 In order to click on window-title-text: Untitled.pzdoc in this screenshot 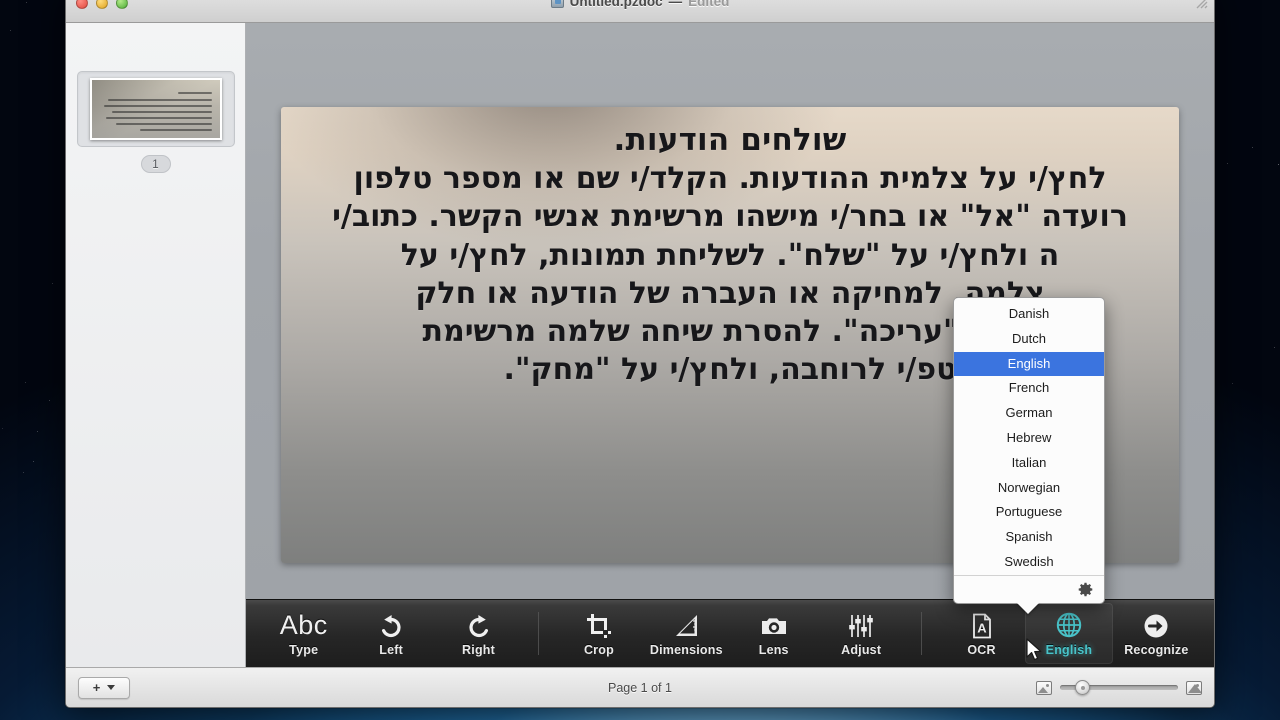, I will do `click(616, 4)`.